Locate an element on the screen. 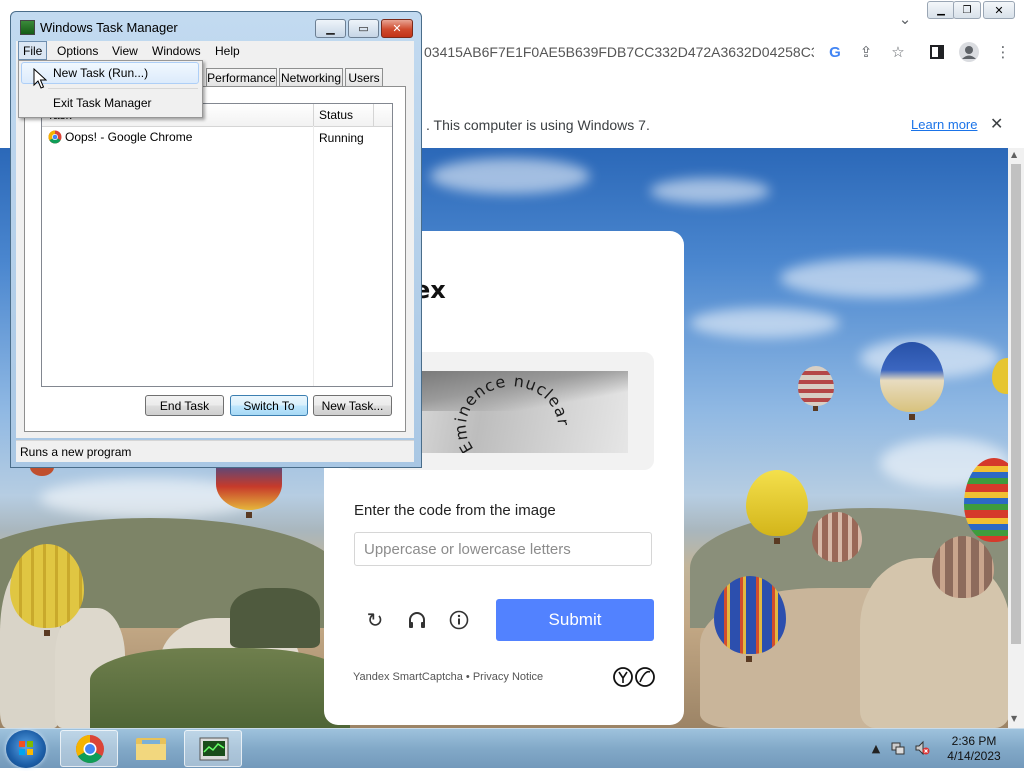 The width and height of the screenshot is (1024, 771). menu-separator is located at coordinates (123, 88).